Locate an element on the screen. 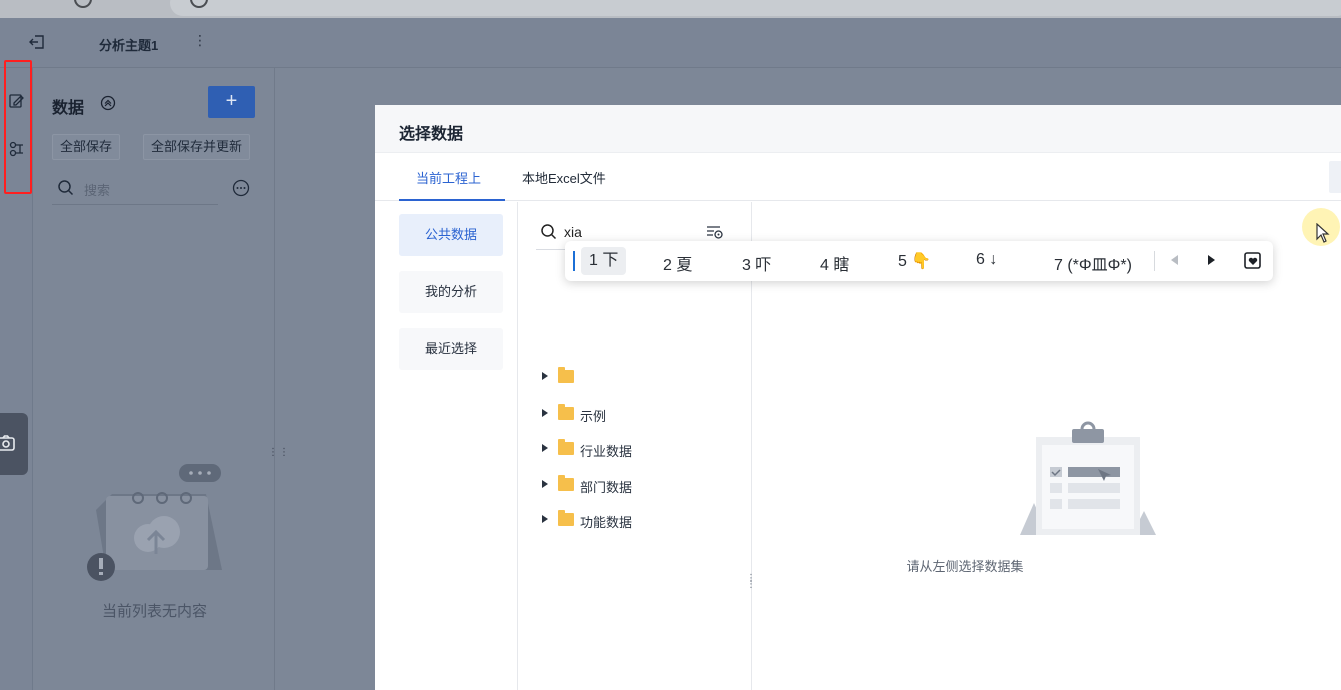  more-options-icon is located at coordinates (241, 188).